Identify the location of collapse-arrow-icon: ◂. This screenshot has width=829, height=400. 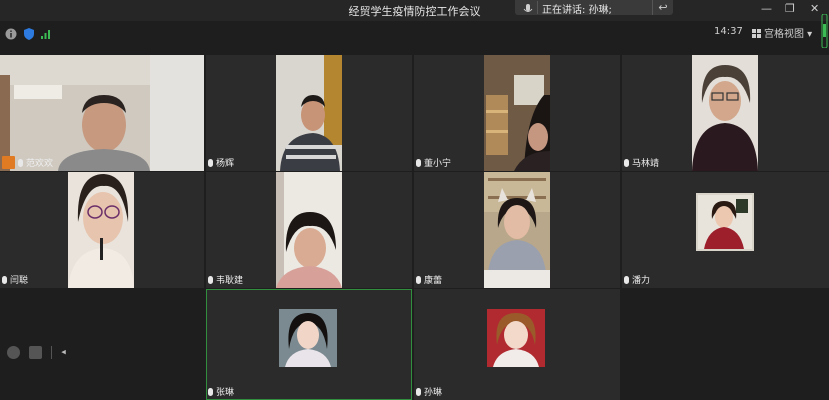
(63, 353).